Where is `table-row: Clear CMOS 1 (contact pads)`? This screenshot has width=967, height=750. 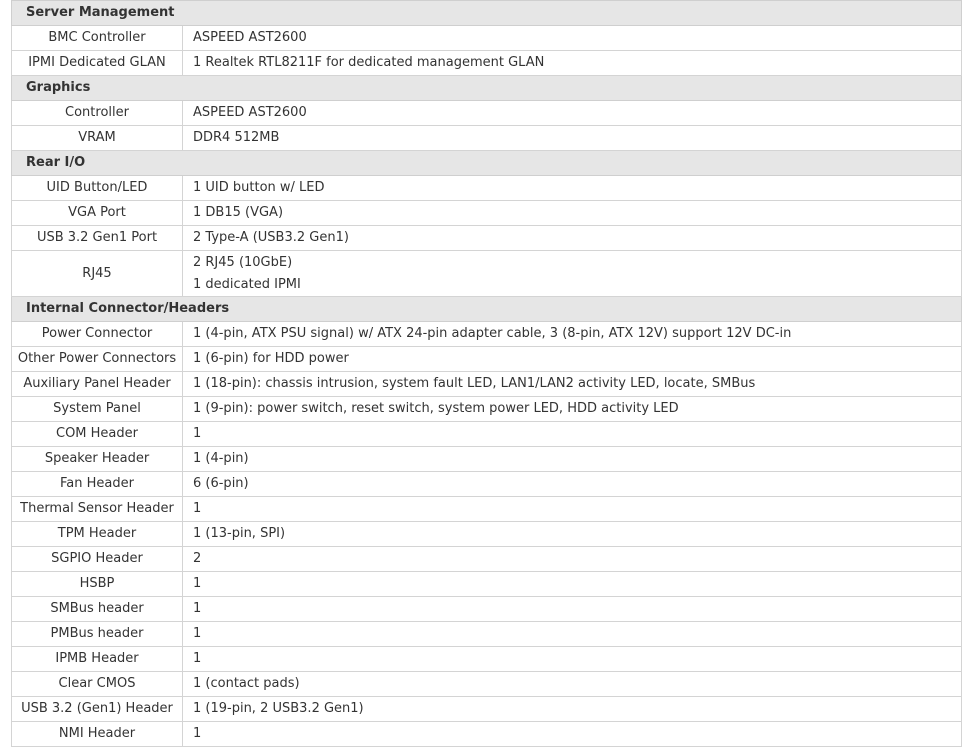
table-row: Clear CMOS 1 (contact pads) is located at coordinates (487, 684).